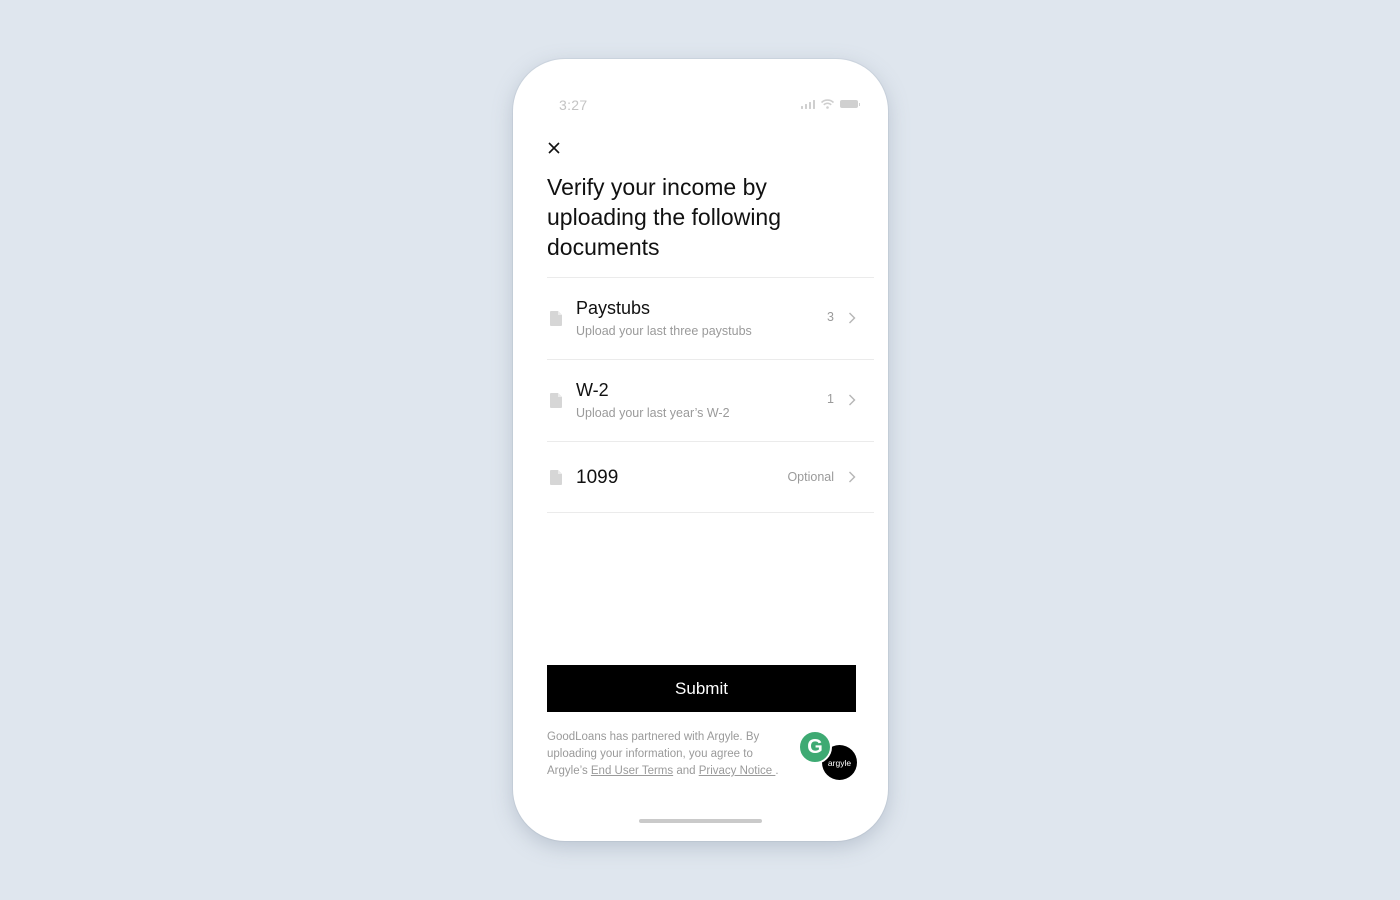  Describe the element at coordinates (653, 413) in the screenshot. I see `document-subtitle: Upload your last year’s W-2` at that location.